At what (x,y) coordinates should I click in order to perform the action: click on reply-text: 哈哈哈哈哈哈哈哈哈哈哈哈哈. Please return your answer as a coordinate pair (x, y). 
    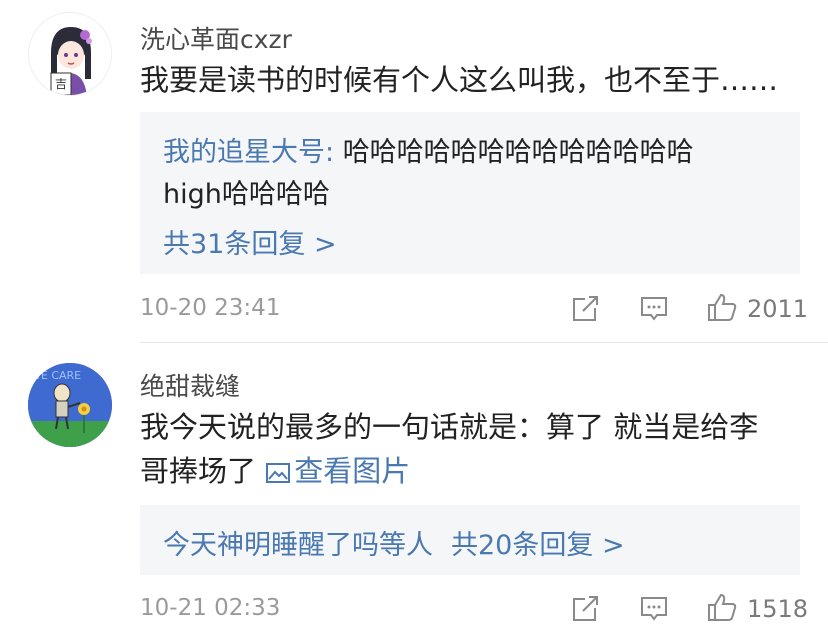
    Looking at the image, I should click on (518, 152).